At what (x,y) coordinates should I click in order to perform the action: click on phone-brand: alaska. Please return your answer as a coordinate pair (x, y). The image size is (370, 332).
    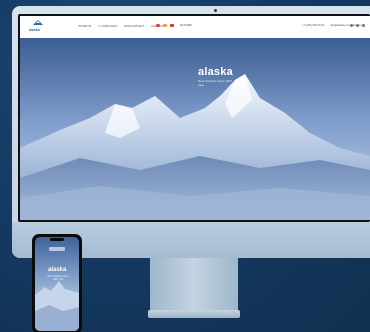
    Looking at the image, I should click on (57, 270).